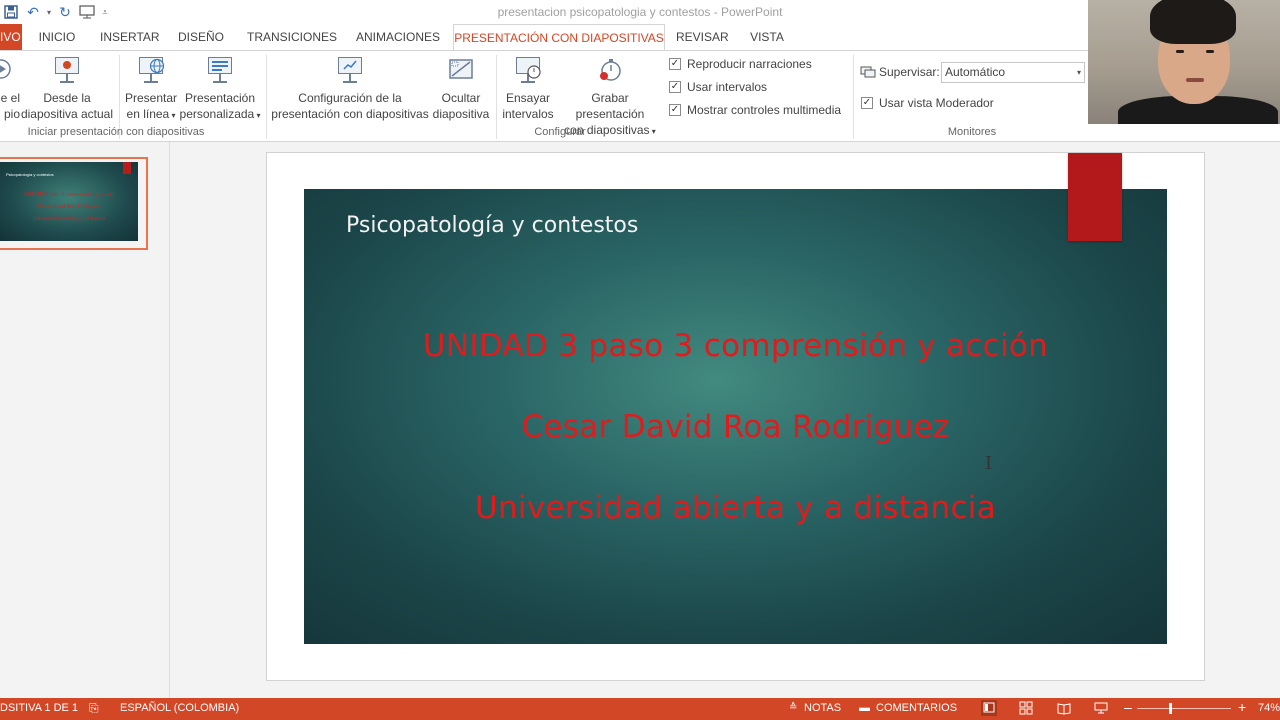 Image resolution: width=1280 pixels, height=720 pixels. Describe the element at coordinates (10, 98) in the screenshot. I see `from-beginning-line1: e el` at that location.